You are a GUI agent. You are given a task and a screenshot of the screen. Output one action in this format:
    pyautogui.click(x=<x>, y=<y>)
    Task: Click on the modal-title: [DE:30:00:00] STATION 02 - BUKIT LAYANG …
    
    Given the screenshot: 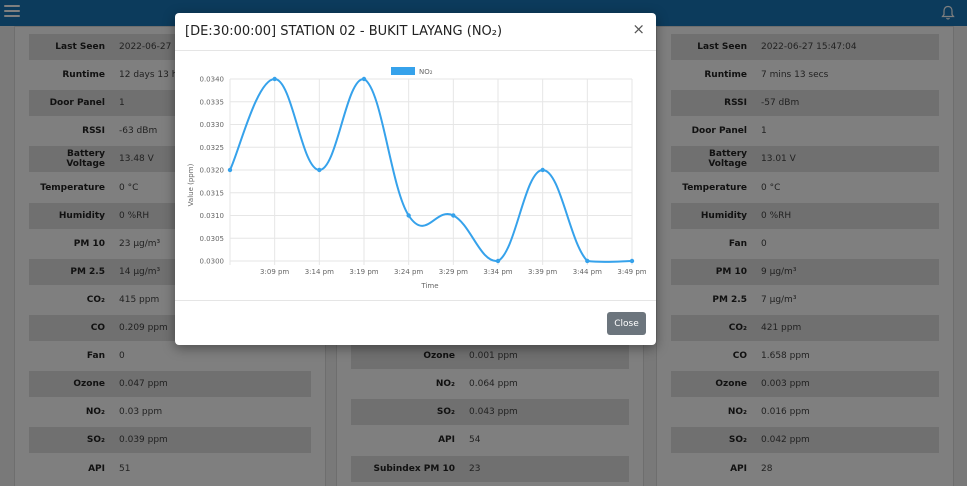 What is the action you would take?
    pyautogui.click(x=344, y=31)
    